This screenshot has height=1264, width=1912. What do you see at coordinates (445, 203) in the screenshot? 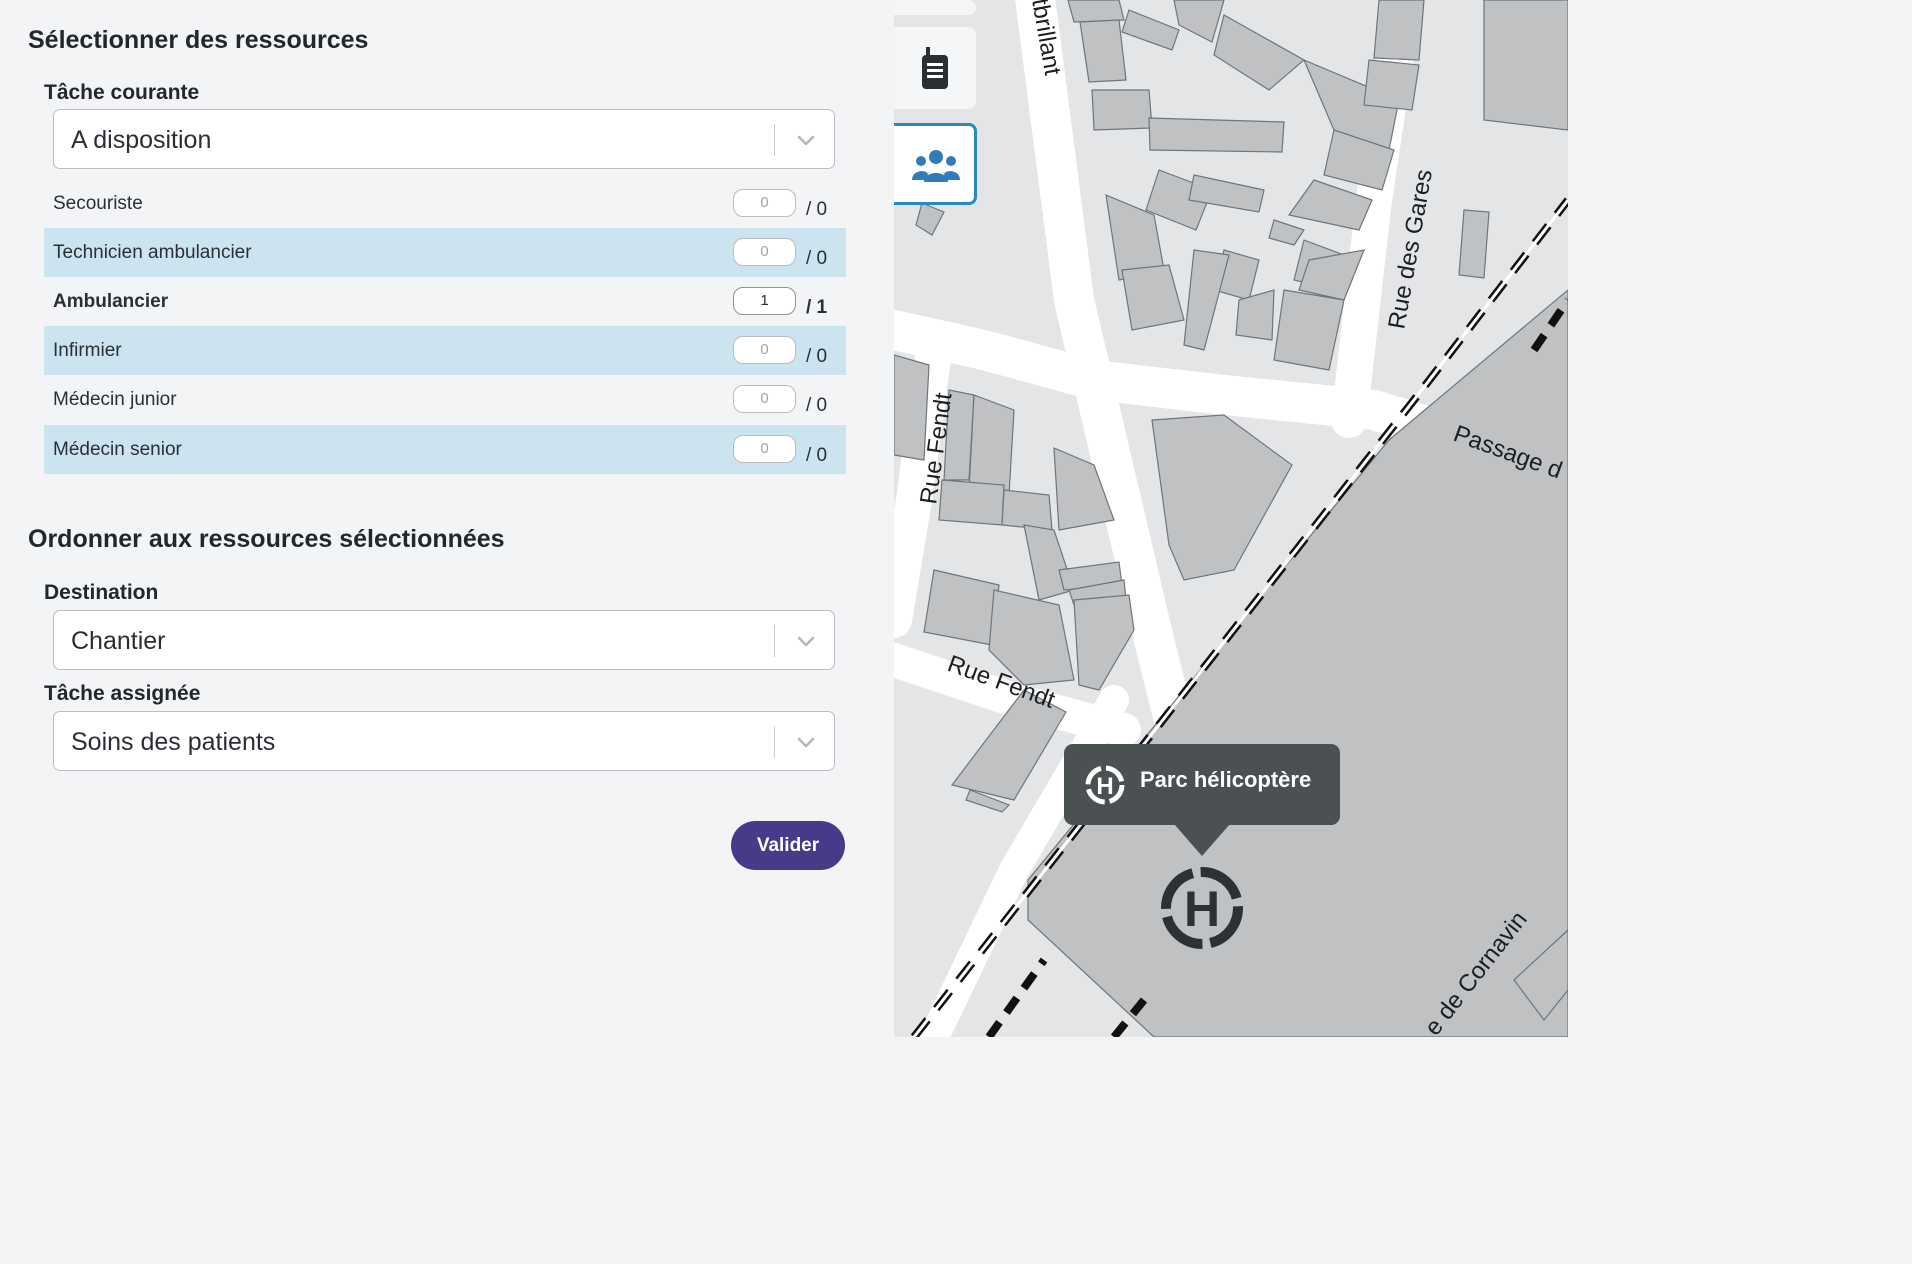
I see `resource-row: Secouriste 0 / 0` at bounding box center [445, 203].